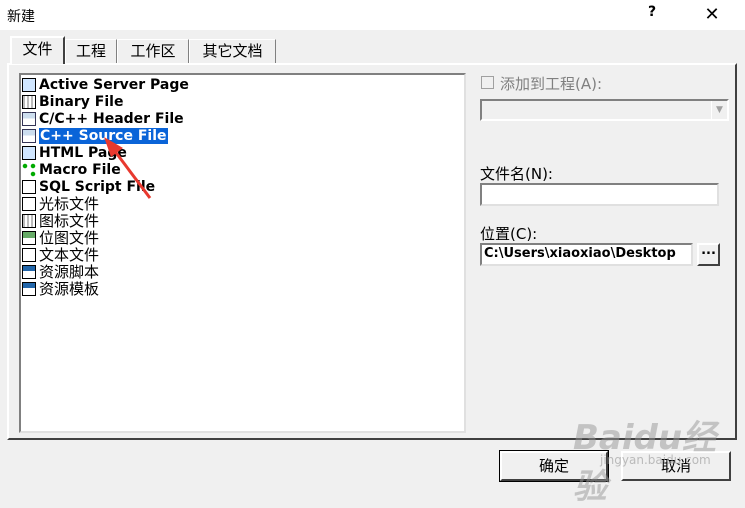 Image resolution: width=745 pixels, height=508 pixels. I want to click on tab-files: 文件, so click(37, 50).